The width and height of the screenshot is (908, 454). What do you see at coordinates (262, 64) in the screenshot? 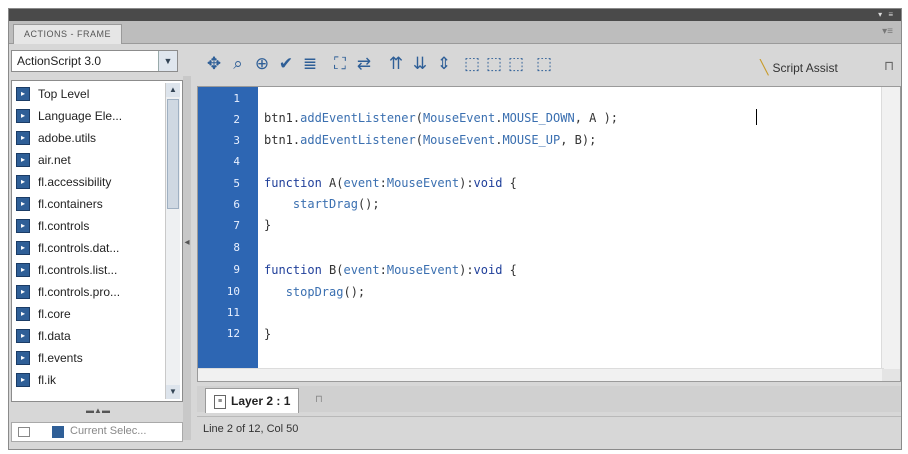
I see `insert-target-path-icon: ⊕` at bounding box center [262, 64].